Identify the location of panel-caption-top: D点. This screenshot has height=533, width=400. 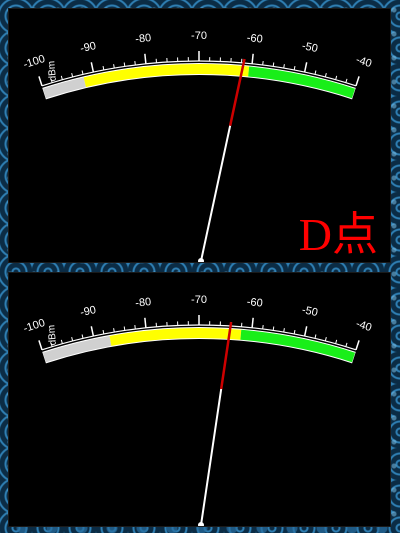
(338, 234).